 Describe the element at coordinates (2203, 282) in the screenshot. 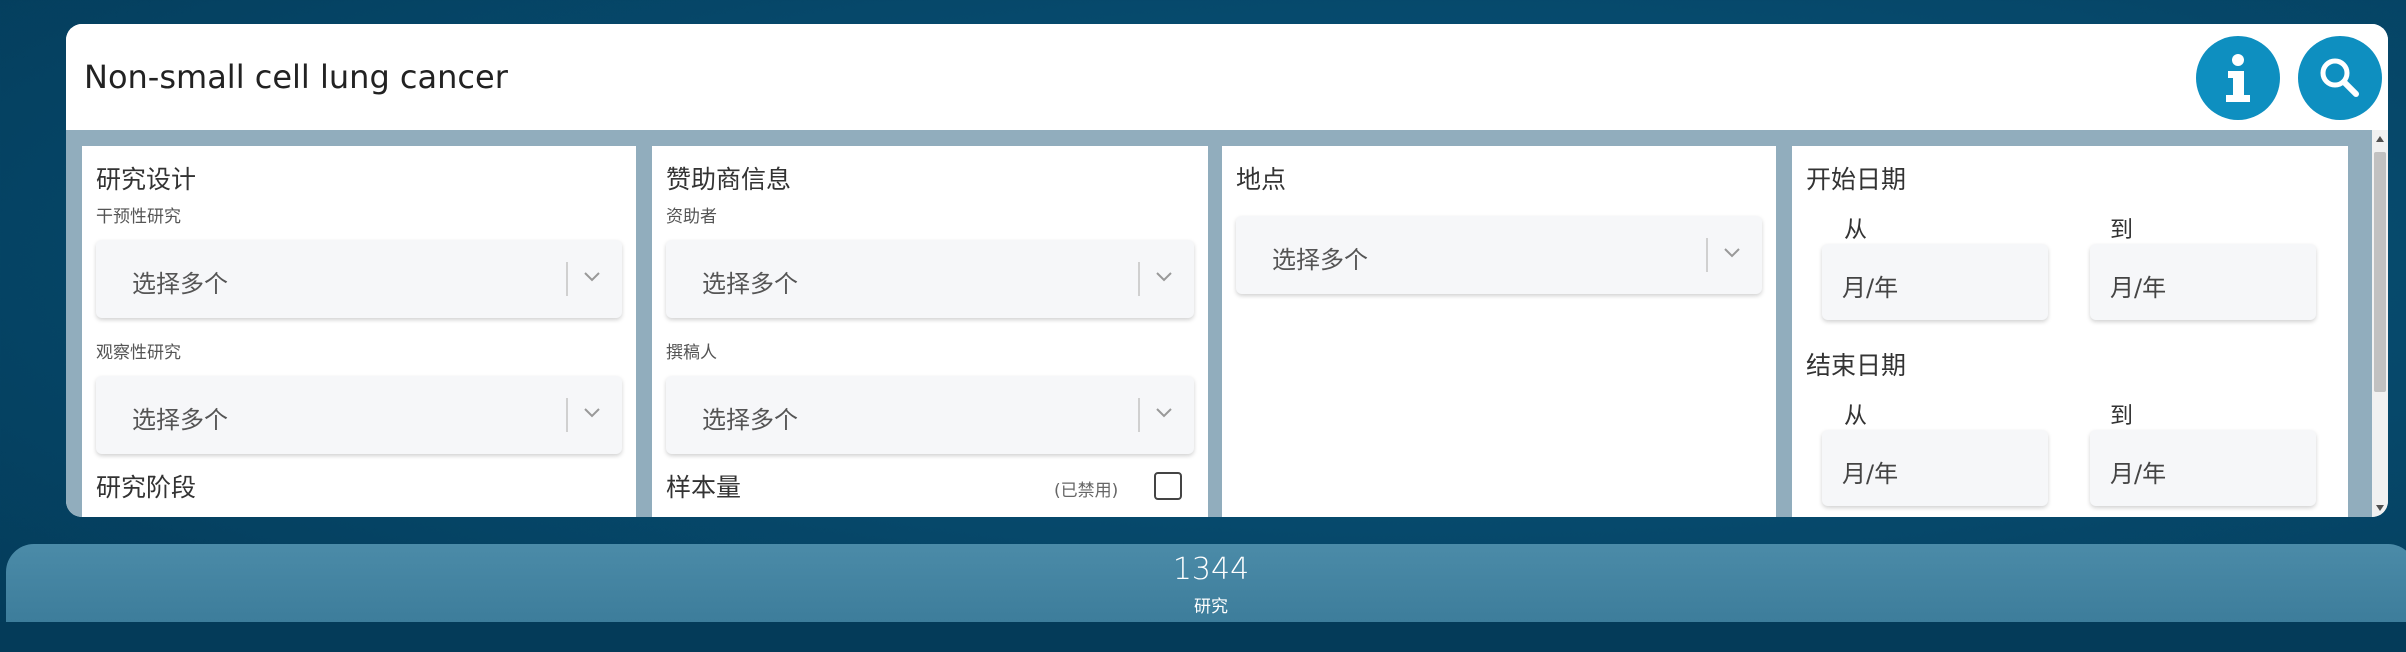

I see `start-to-input: 月/年` at that location.